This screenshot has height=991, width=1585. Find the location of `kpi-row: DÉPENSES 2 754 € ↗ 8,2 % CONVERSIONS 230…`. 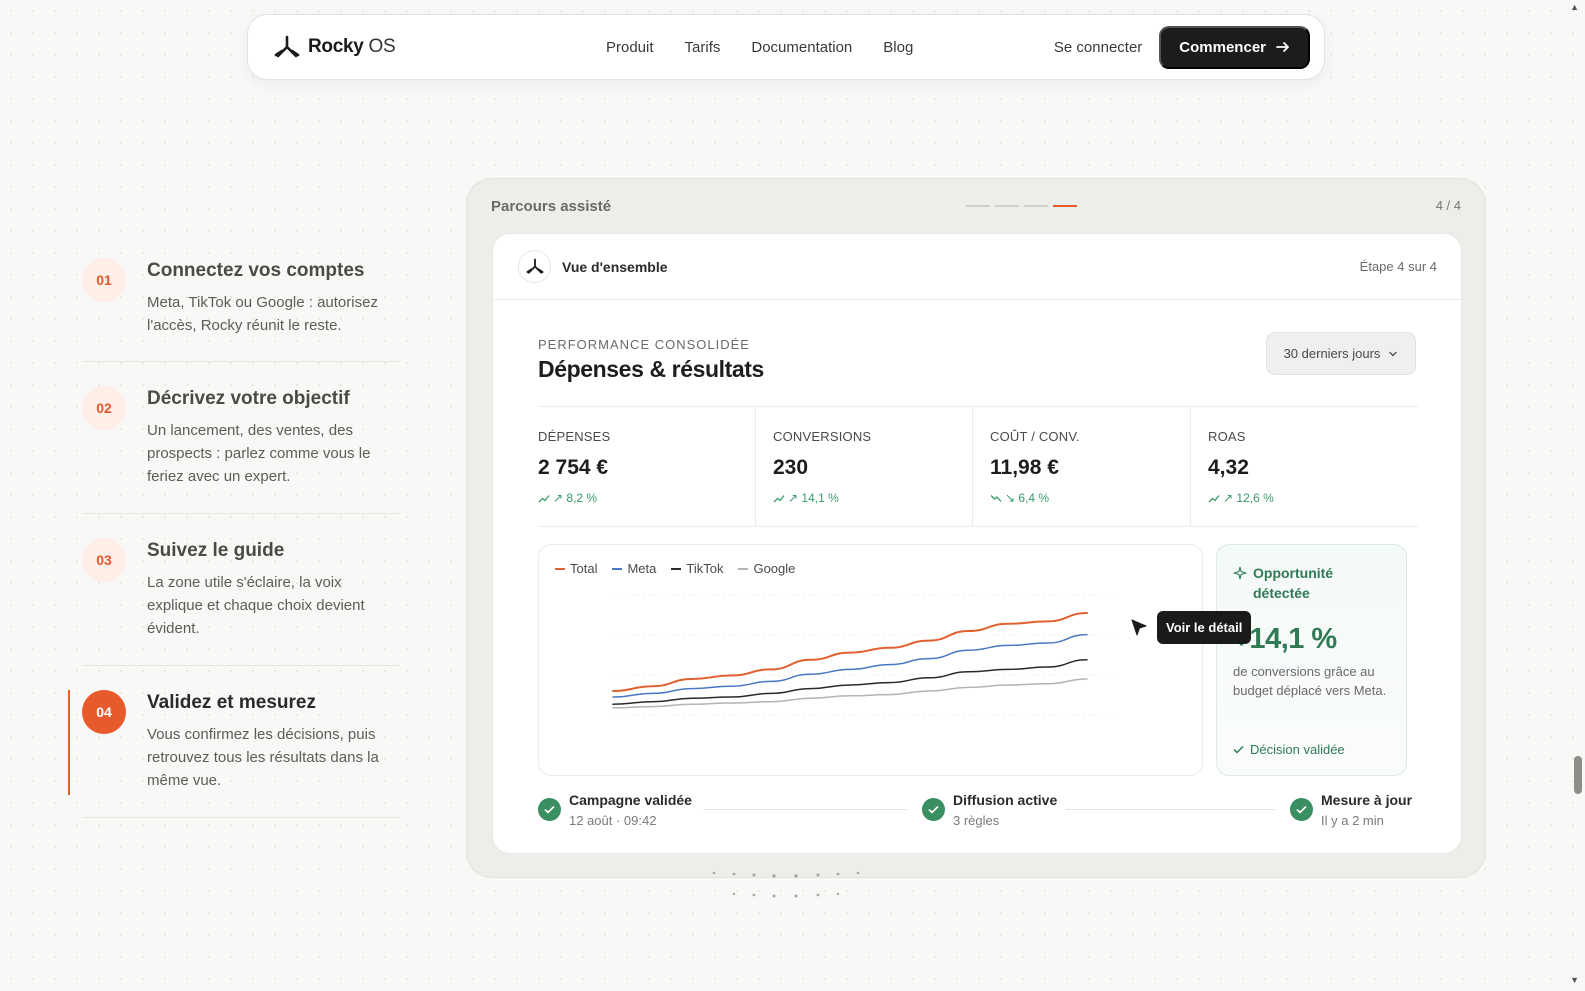

kpi-row: DÉPENSES 2 754 € ↗ 8,2 % CONVERSIONS 230… is located at coordinates (978, 466).